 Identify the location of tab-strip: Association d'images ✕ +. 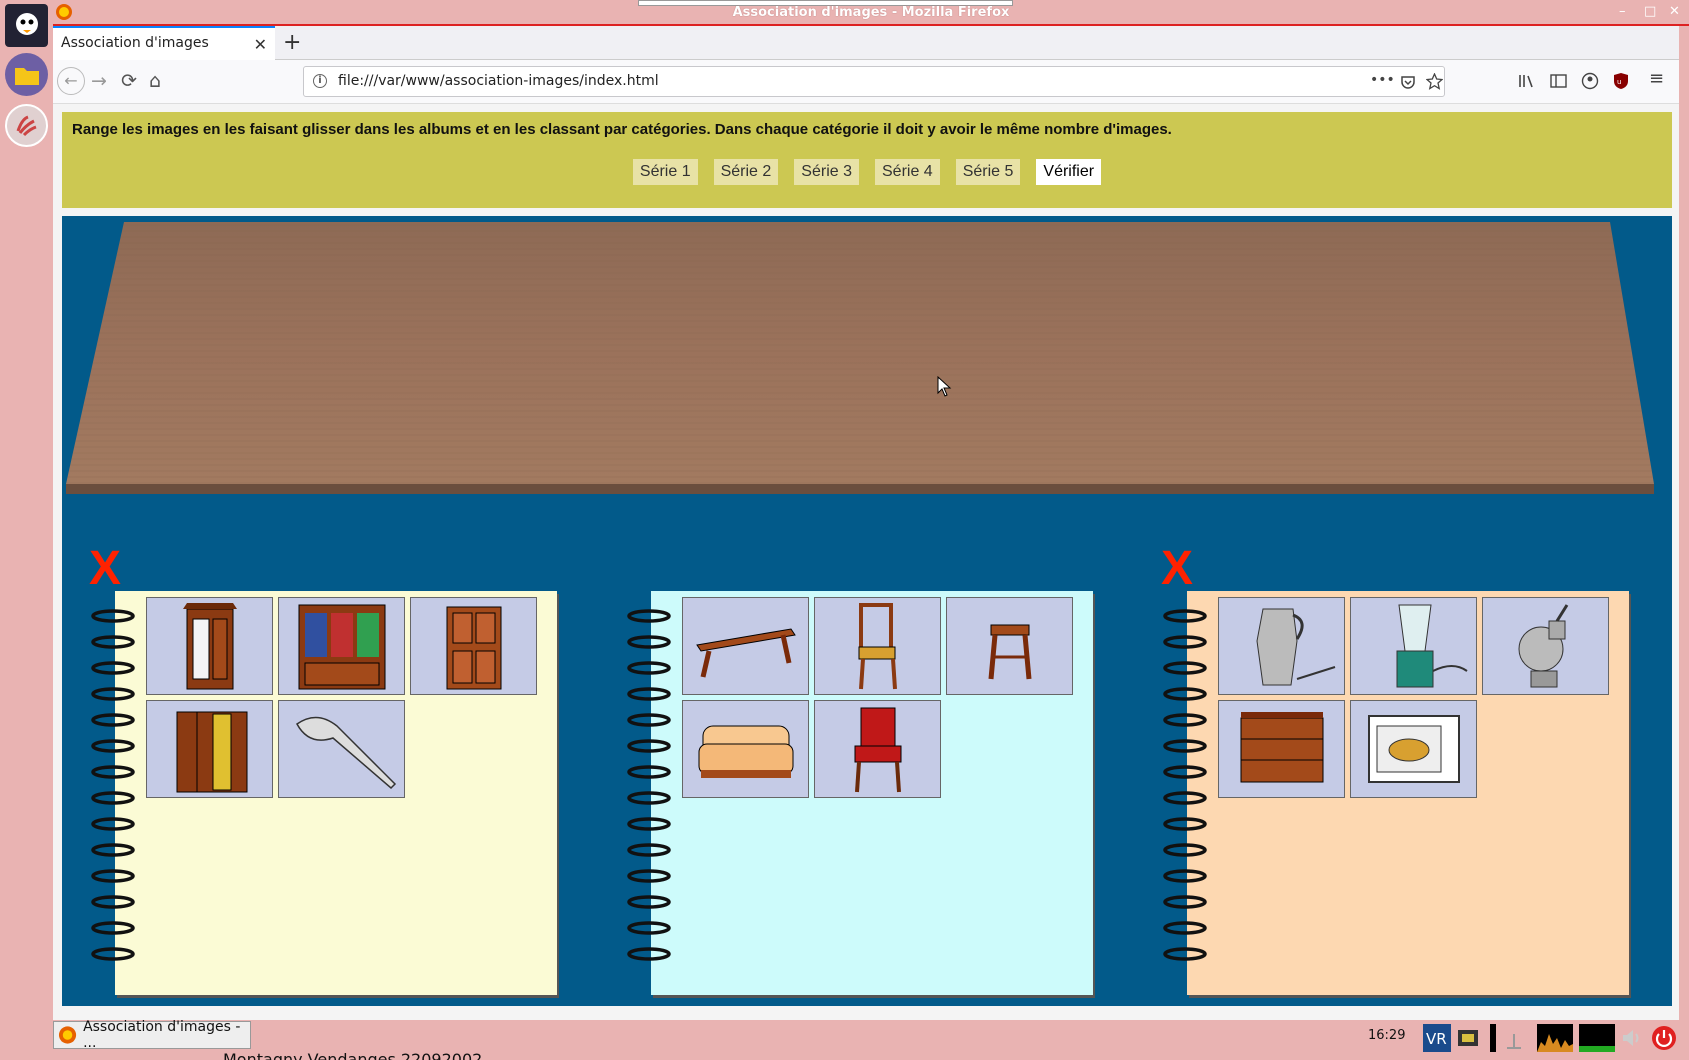
(866, 43).